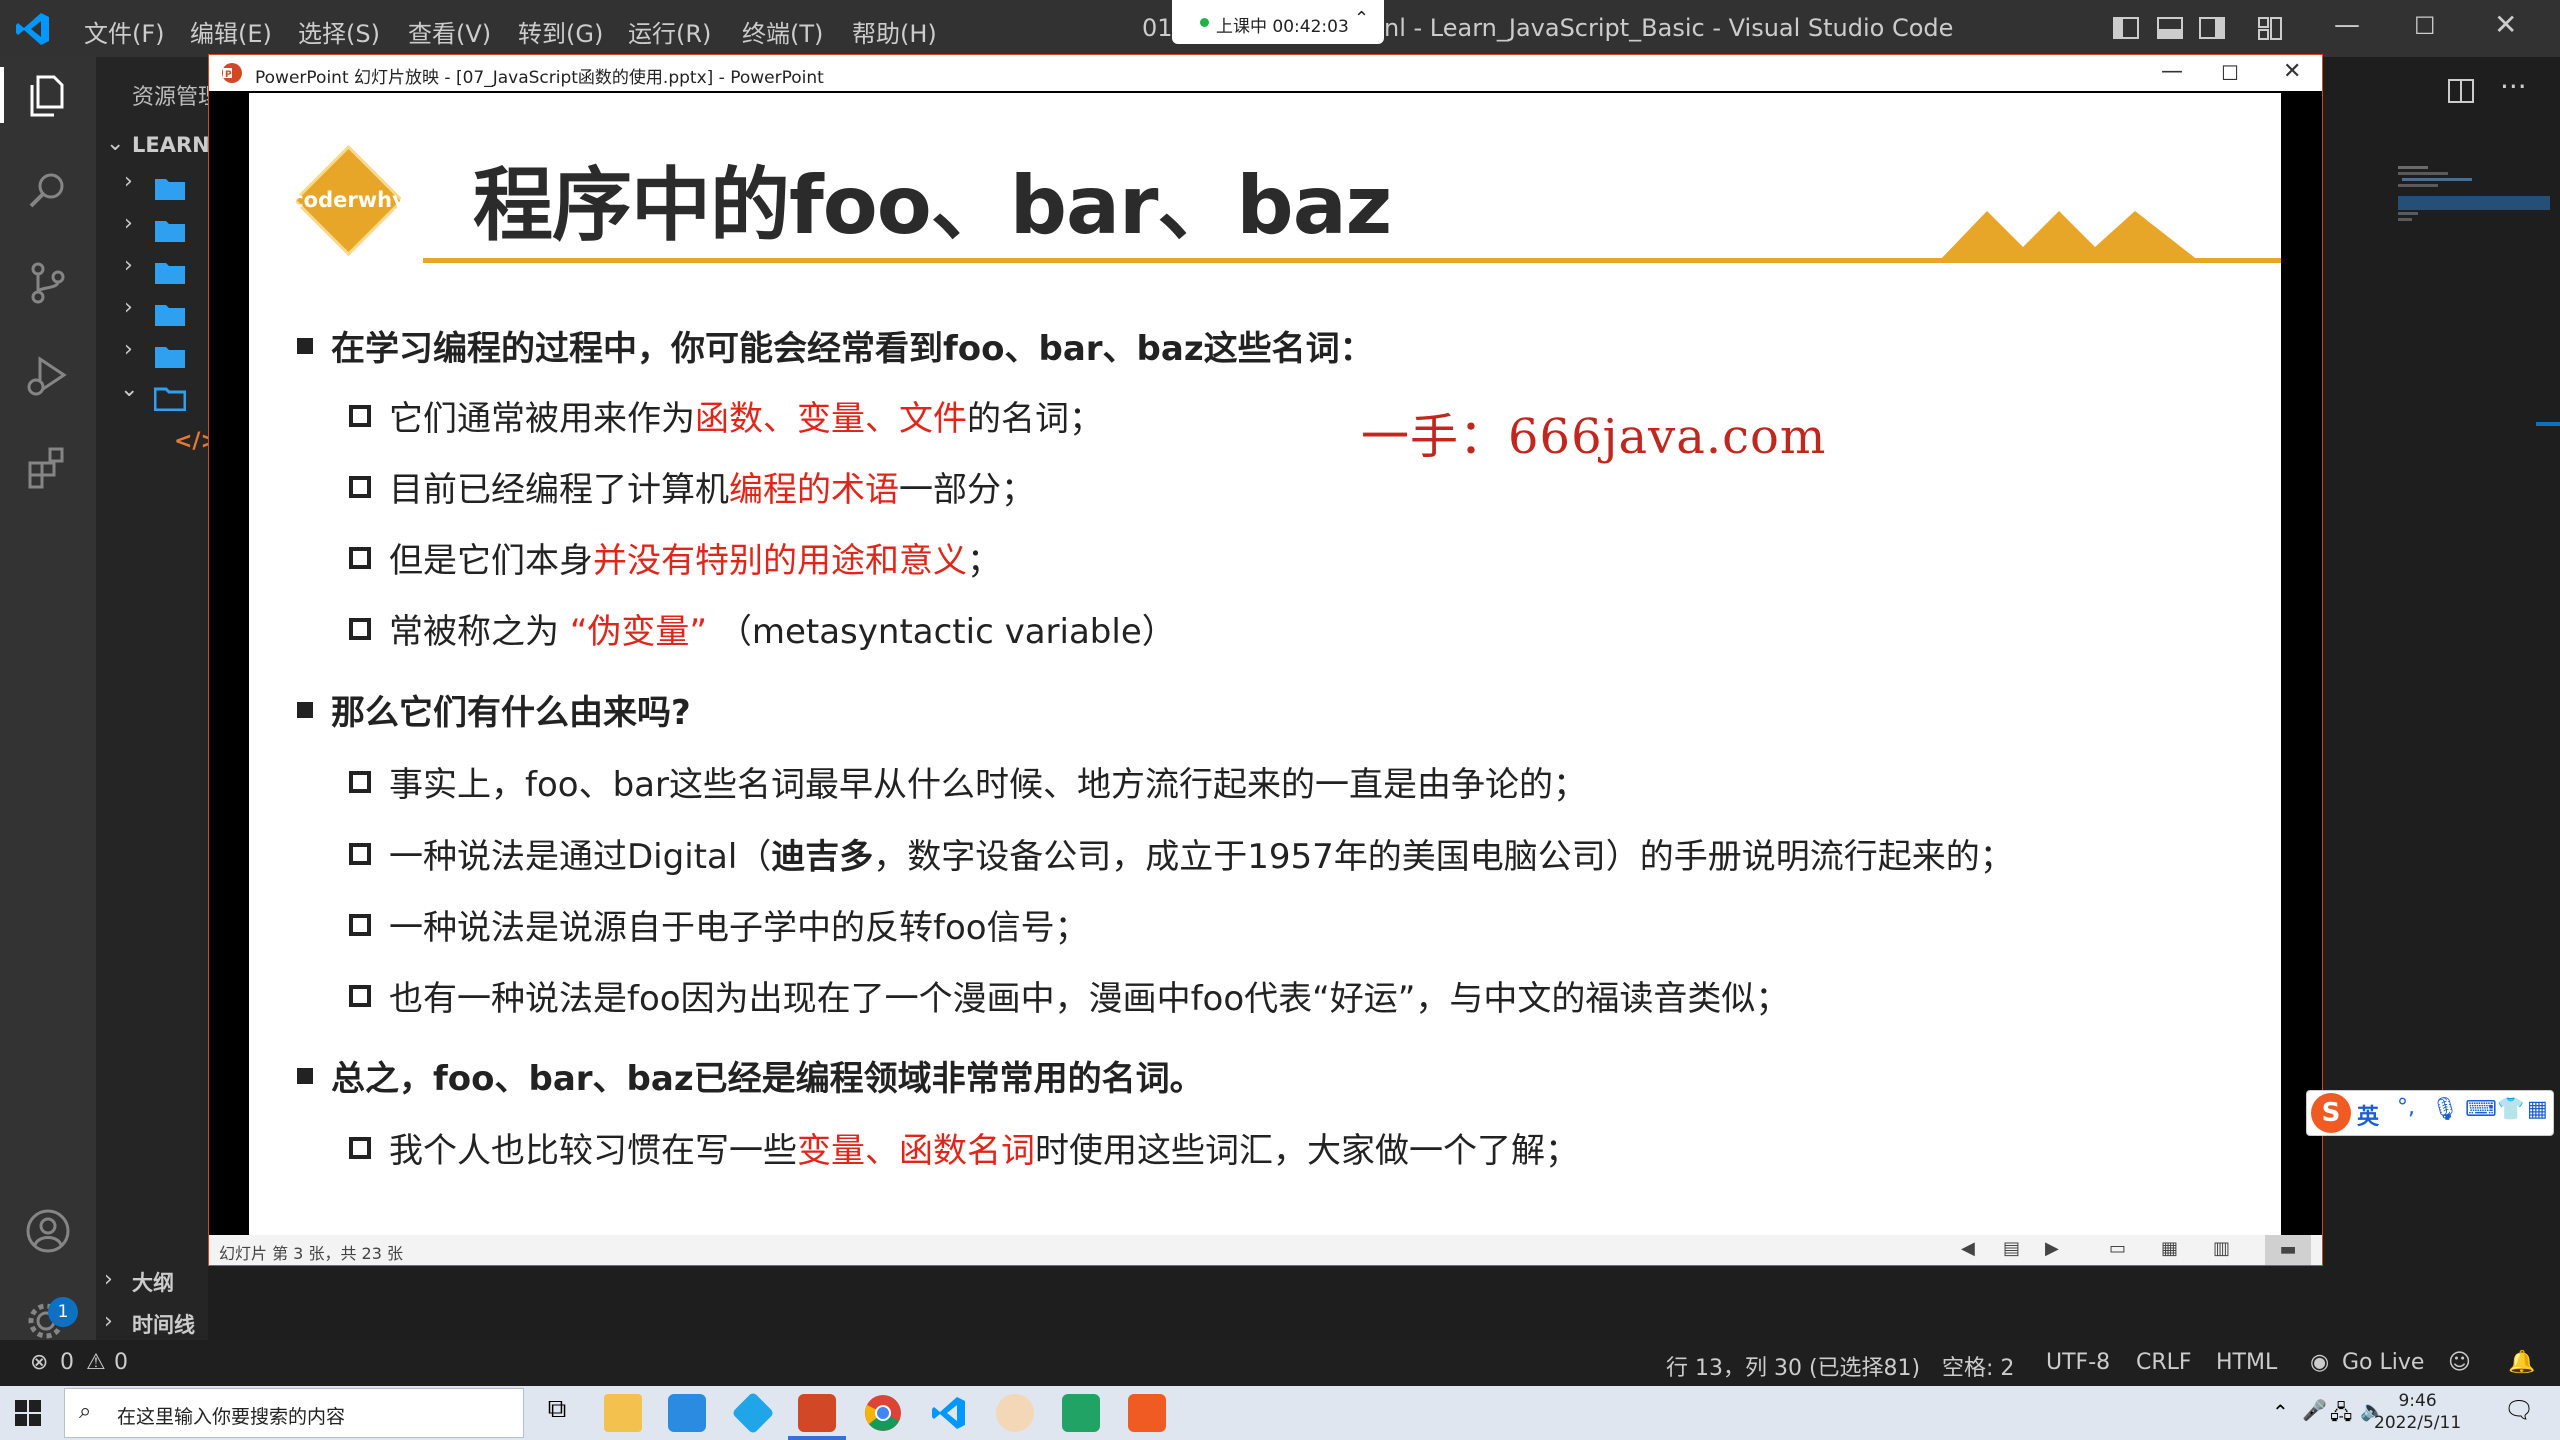  I want to click on extensions-icon, so click(48, 467).